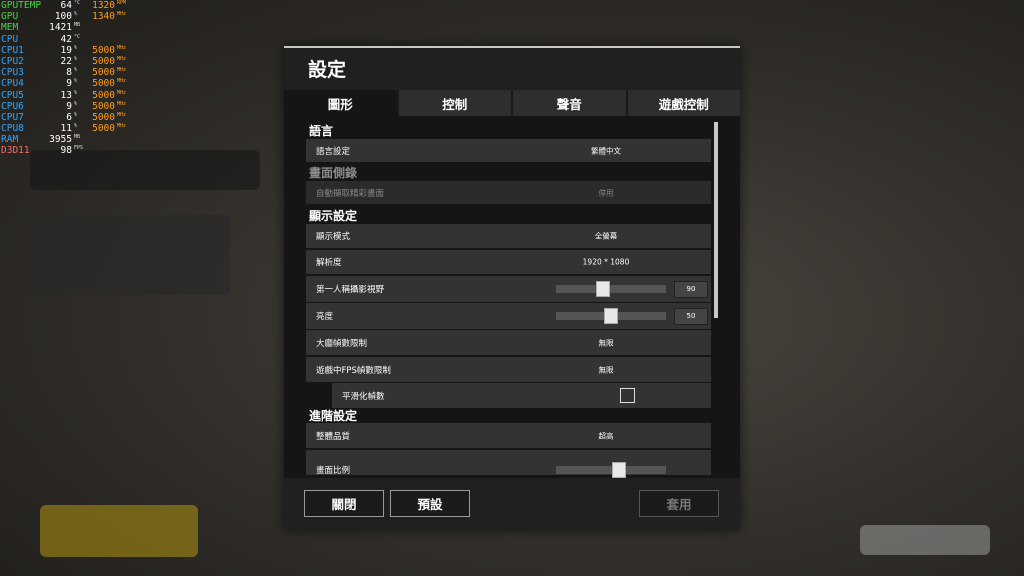 The image size is (1024, 576). Describe the element at coordinates (66, 151) in the screenshot. I see `osd-value: 98` at that location.